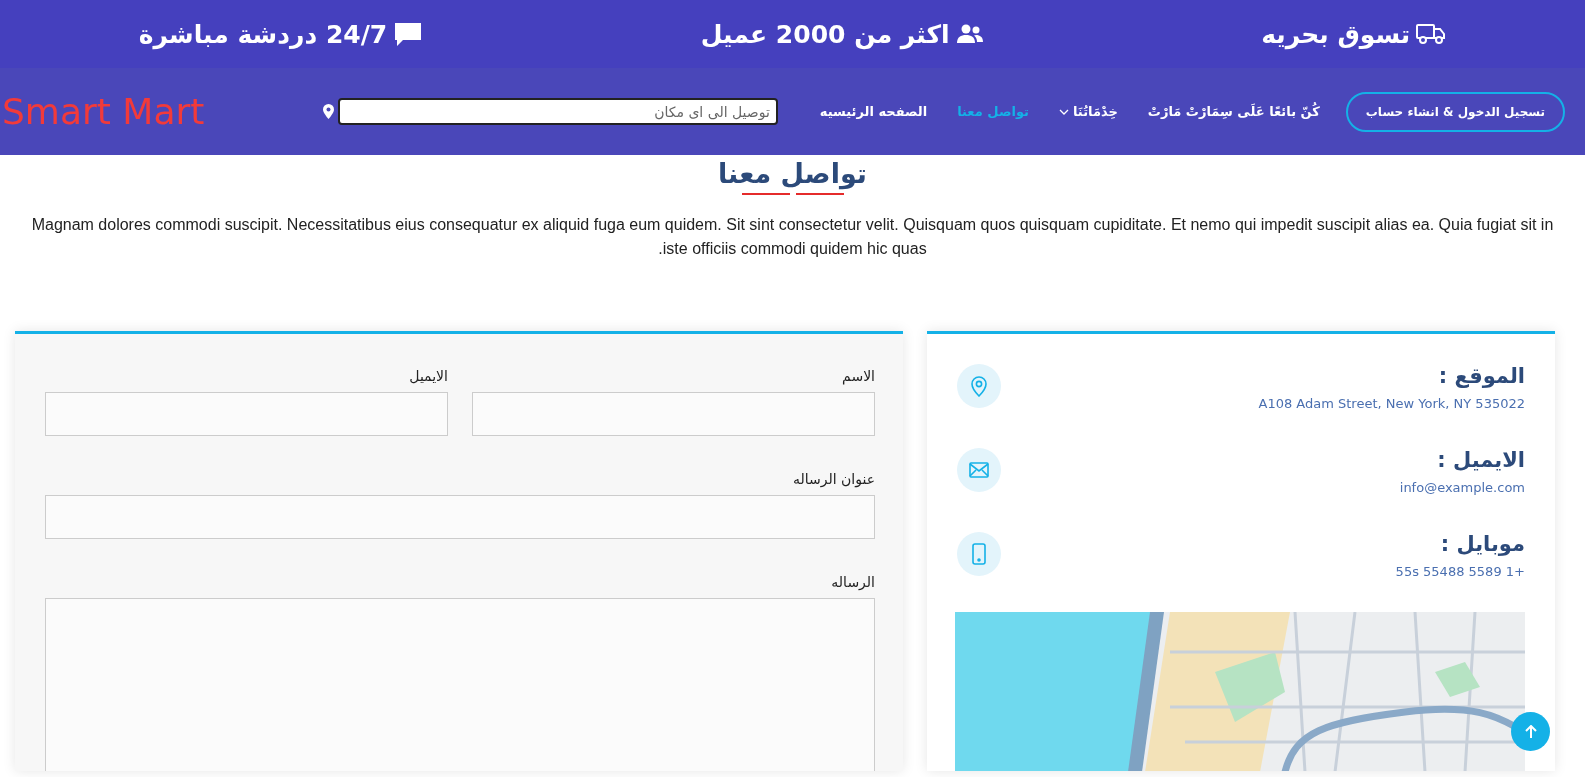  I want to click on info-value: info@example.com, so click(1462, 487).